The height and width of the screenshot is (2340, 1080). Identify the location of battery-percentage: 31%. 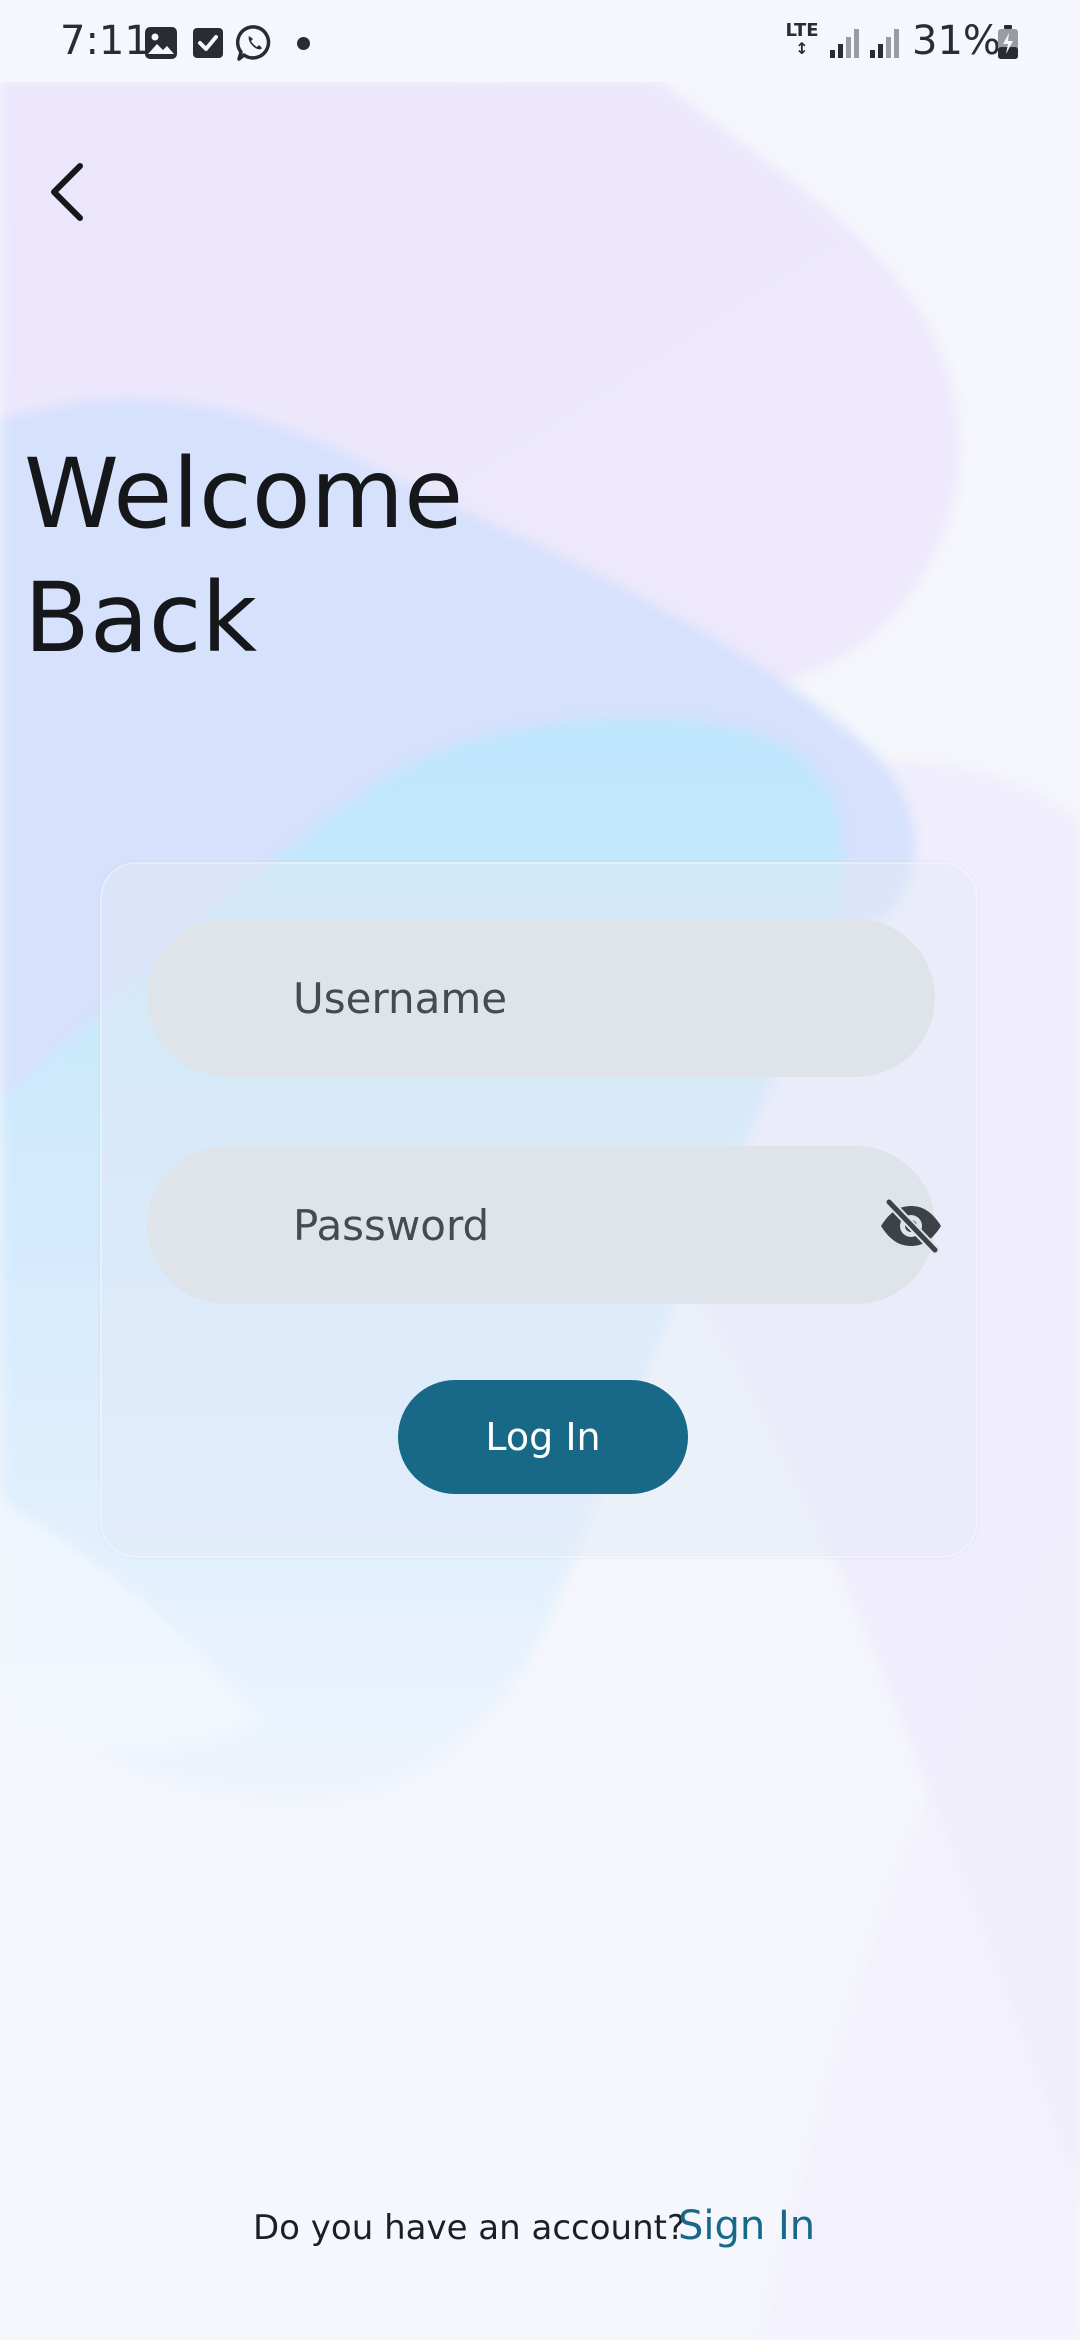
(956, 41).